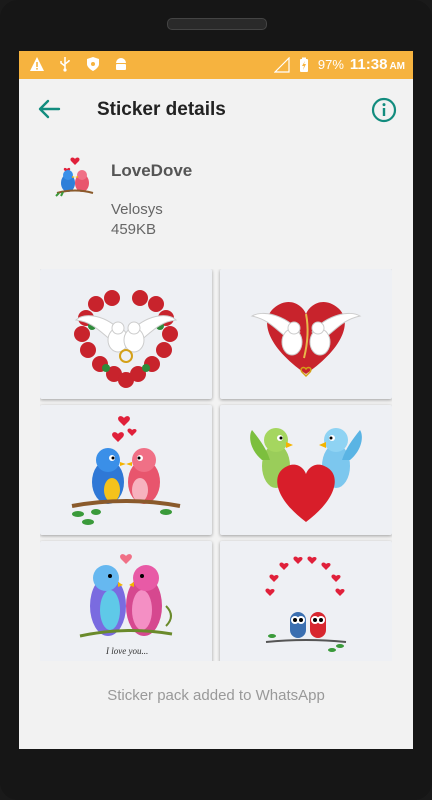 The width and height of the screenshot is (432, 800). What do you see at coordinates (37, 64) in the screenshot?
I see `warning-icon` at bounding box center [37, 64].